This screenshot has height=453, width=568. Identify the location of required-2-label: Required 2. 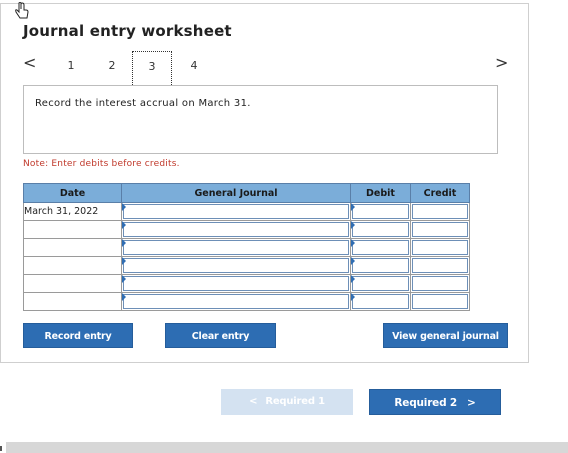
(425, 403).